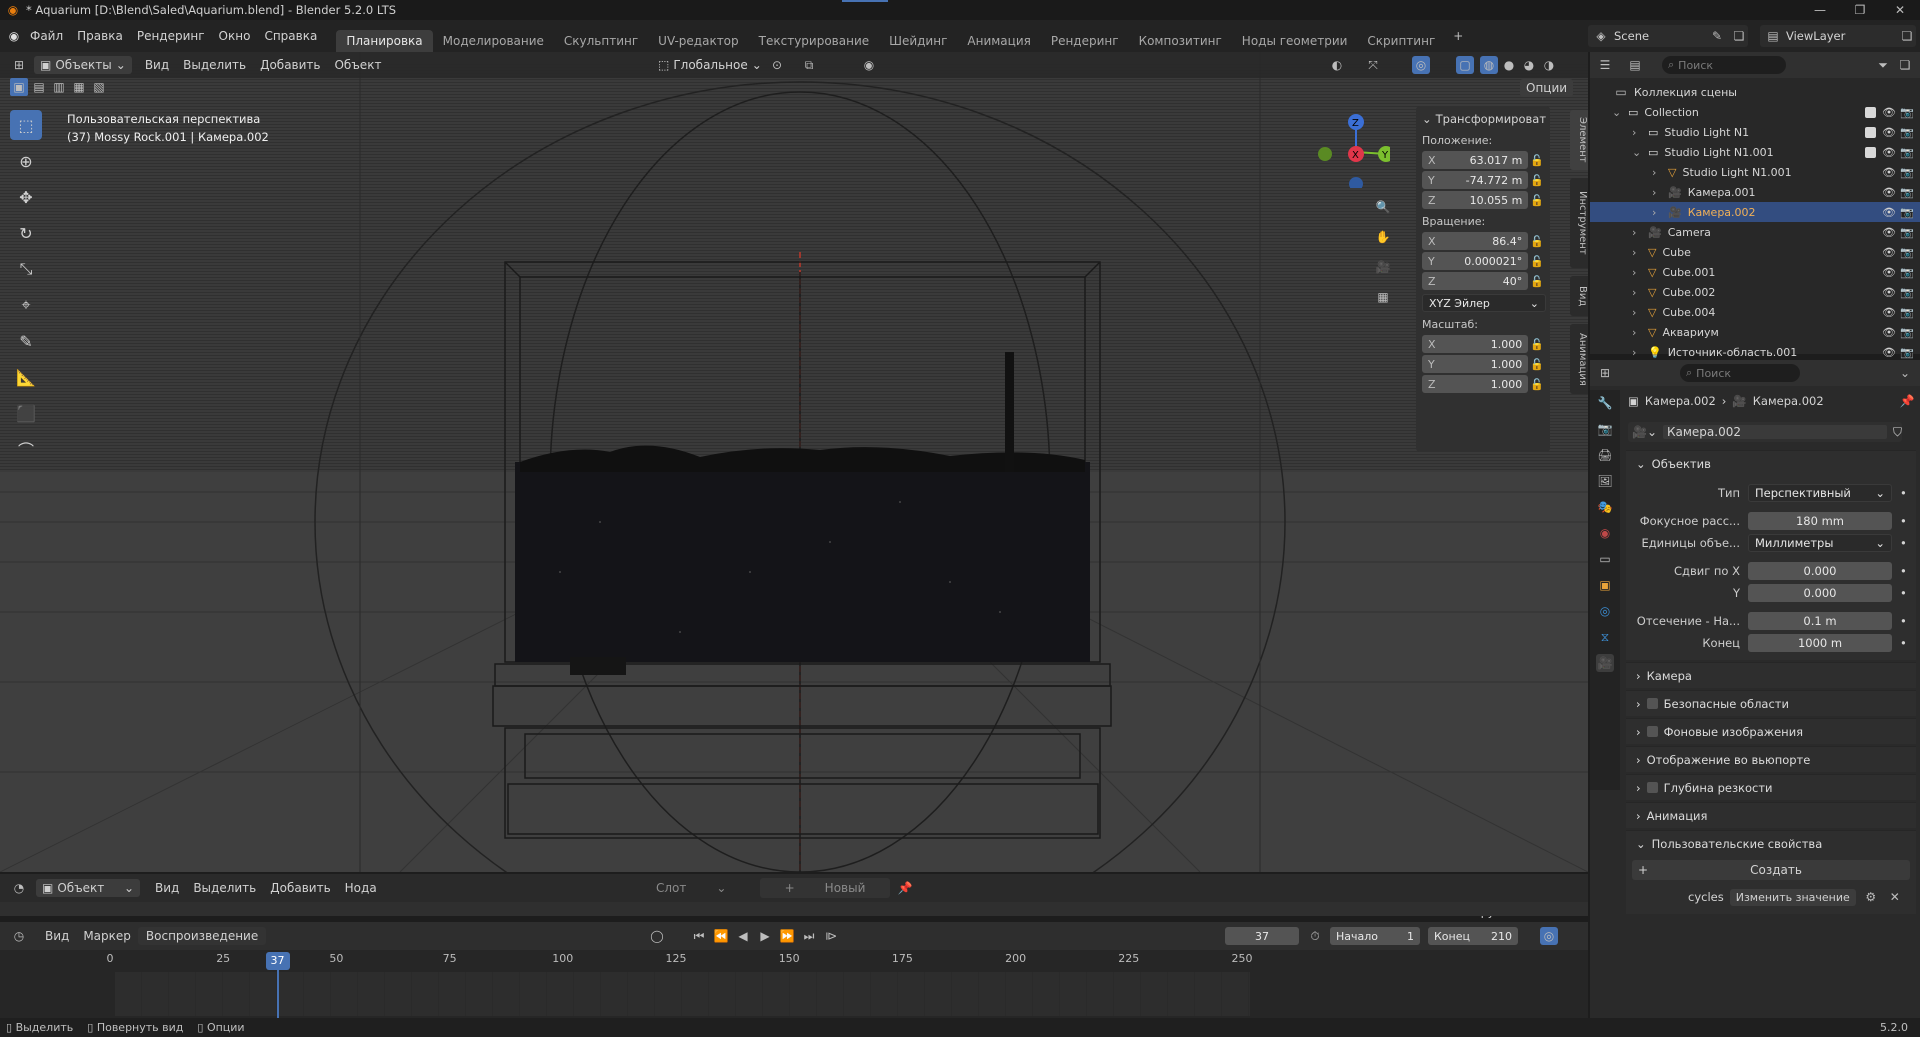  I want to click on outliner-row: › ▭ Studio Light N1 👁 📷, so click(1755, 132).